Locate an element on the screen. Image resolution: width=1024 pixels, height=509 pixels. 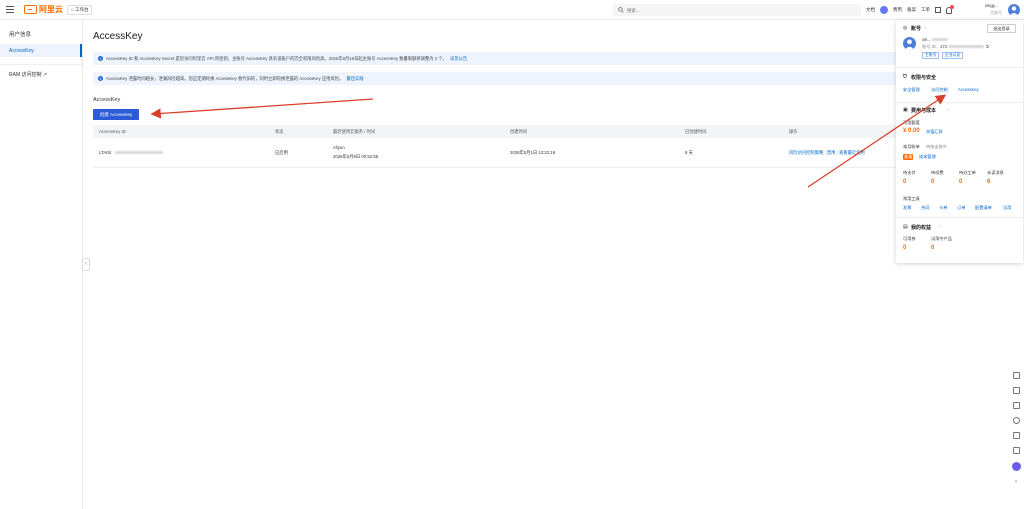
sidebar-item-ram: RAM 访问控制 ↗ is located at coordinates (28, 74).